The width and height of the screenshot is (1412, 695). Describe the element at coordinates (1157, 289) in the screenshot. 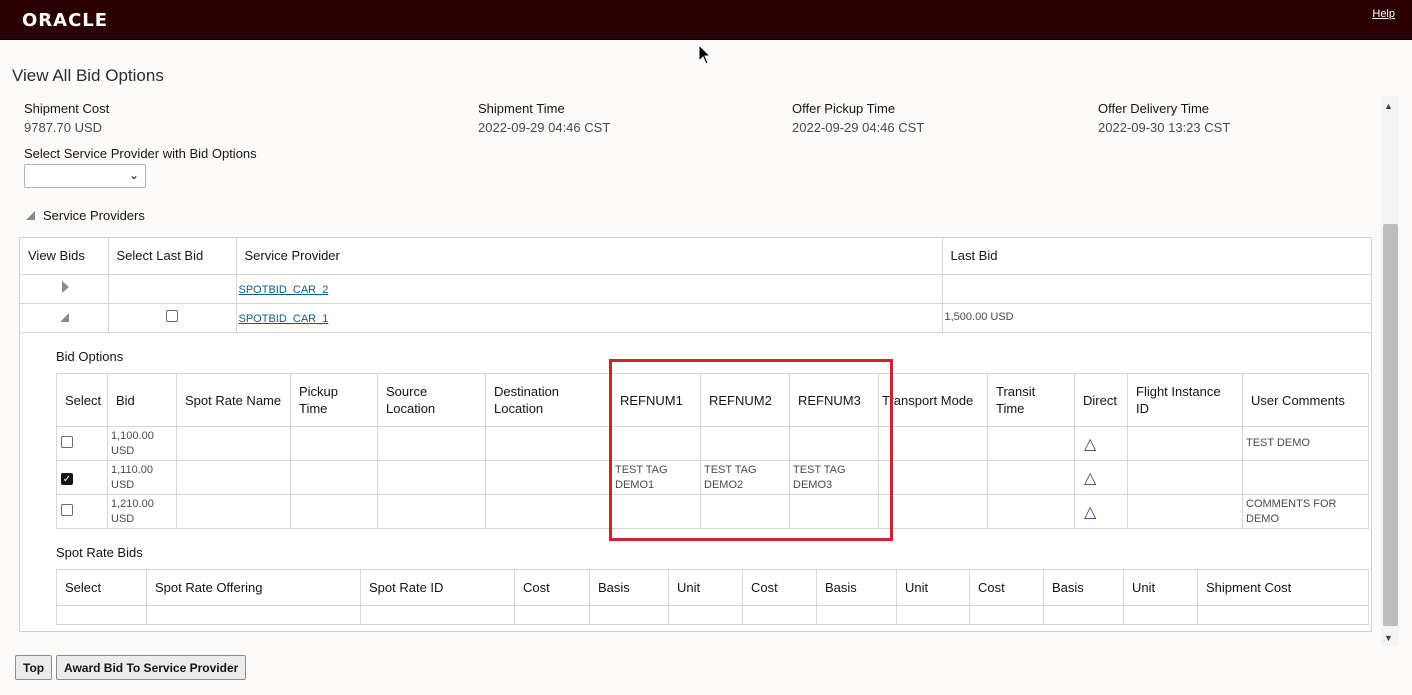

I see `last-bid-value` at that location.